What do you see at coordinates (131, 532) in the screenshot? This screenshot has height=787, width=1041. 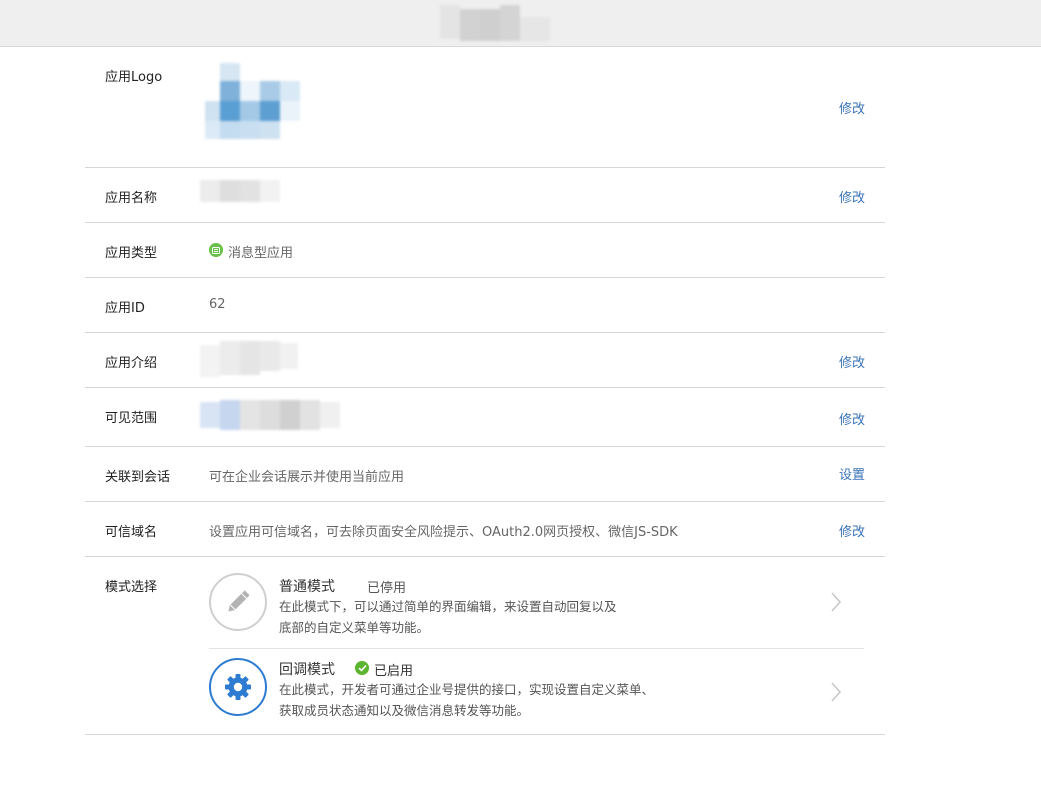 I see `domain-label: 可信域名` at bounding box center [131, 532].